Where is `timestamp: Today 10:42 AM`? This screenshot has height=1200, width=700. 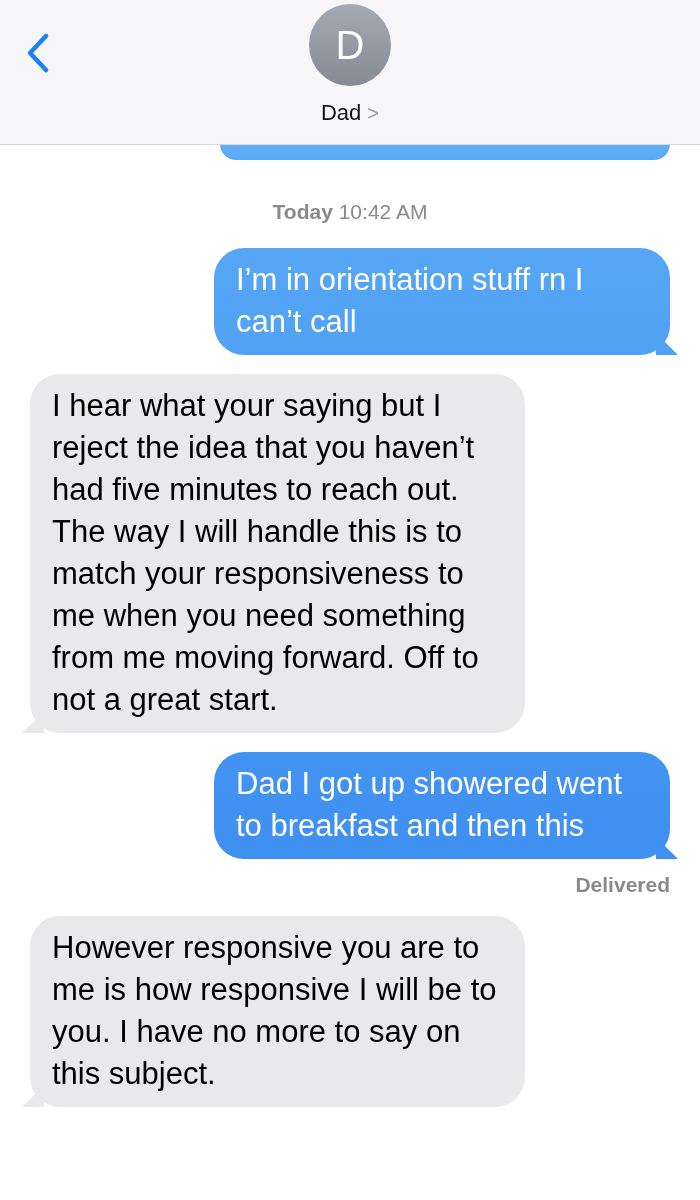
timestamp: Today 10:42 AM is located at coordinates (350, 212).